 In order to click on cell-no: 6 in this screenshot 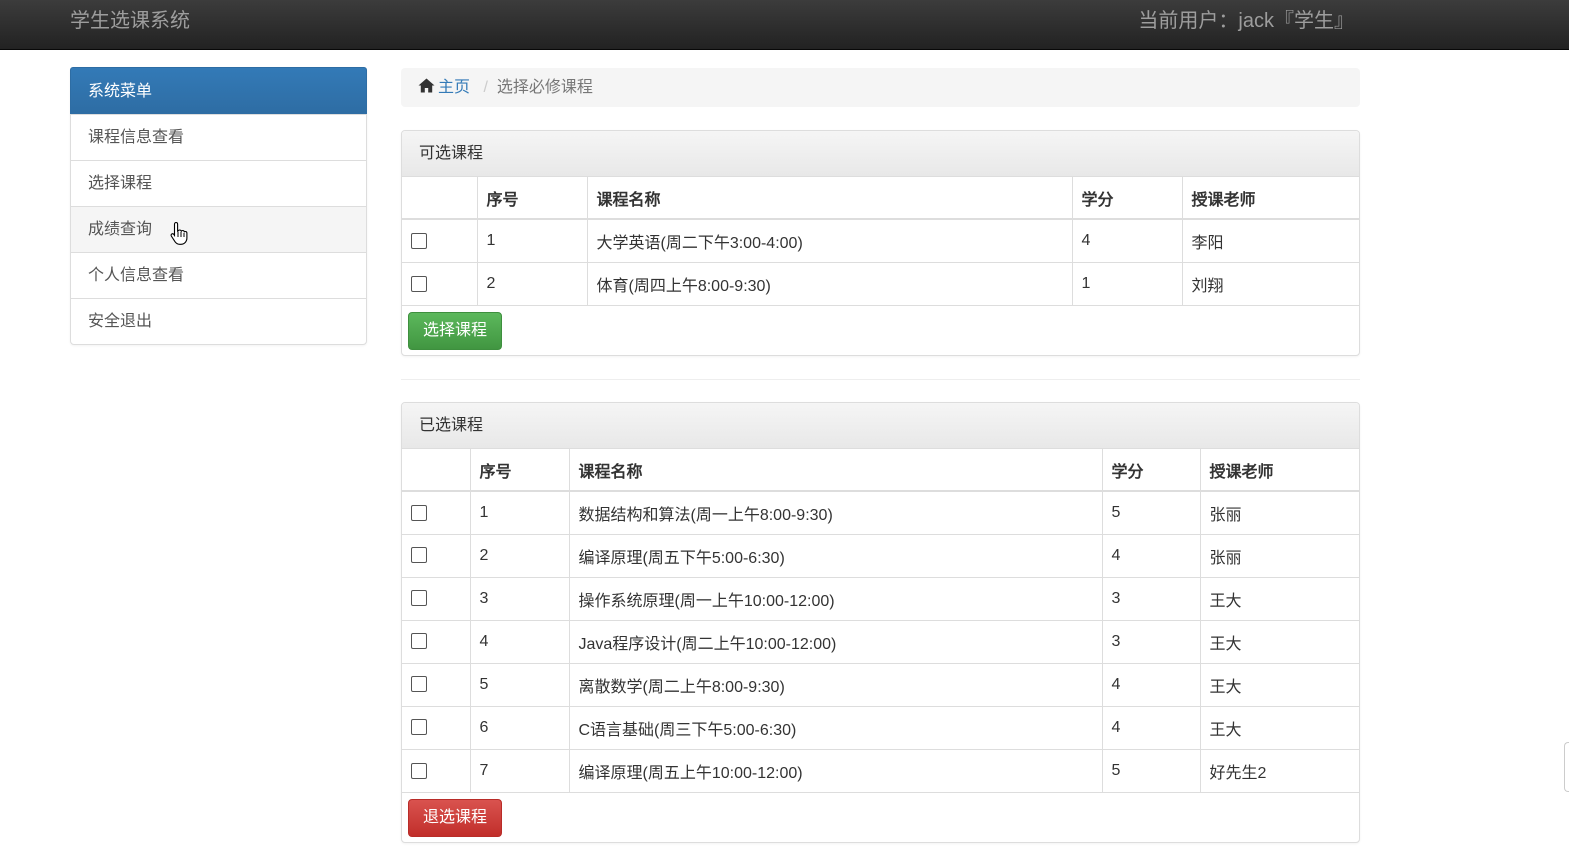, I will do `click(519, 727)`.